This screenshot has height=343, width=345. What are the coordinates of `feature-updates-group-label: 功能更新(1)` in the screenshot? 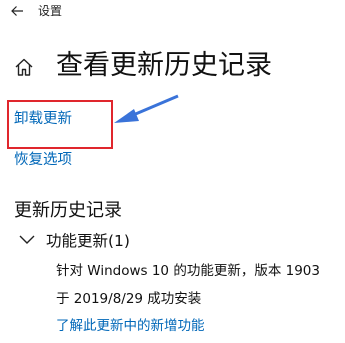 It's located at (88, 241).